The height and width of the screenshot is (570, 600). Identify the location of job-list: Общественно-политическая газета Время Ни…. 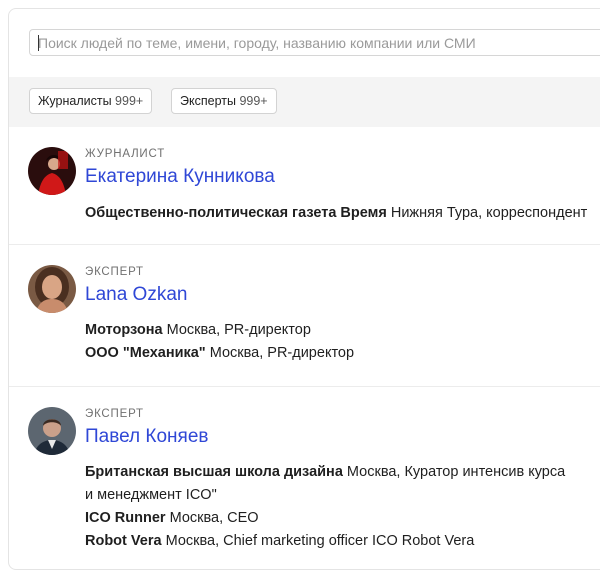
(342, 213).